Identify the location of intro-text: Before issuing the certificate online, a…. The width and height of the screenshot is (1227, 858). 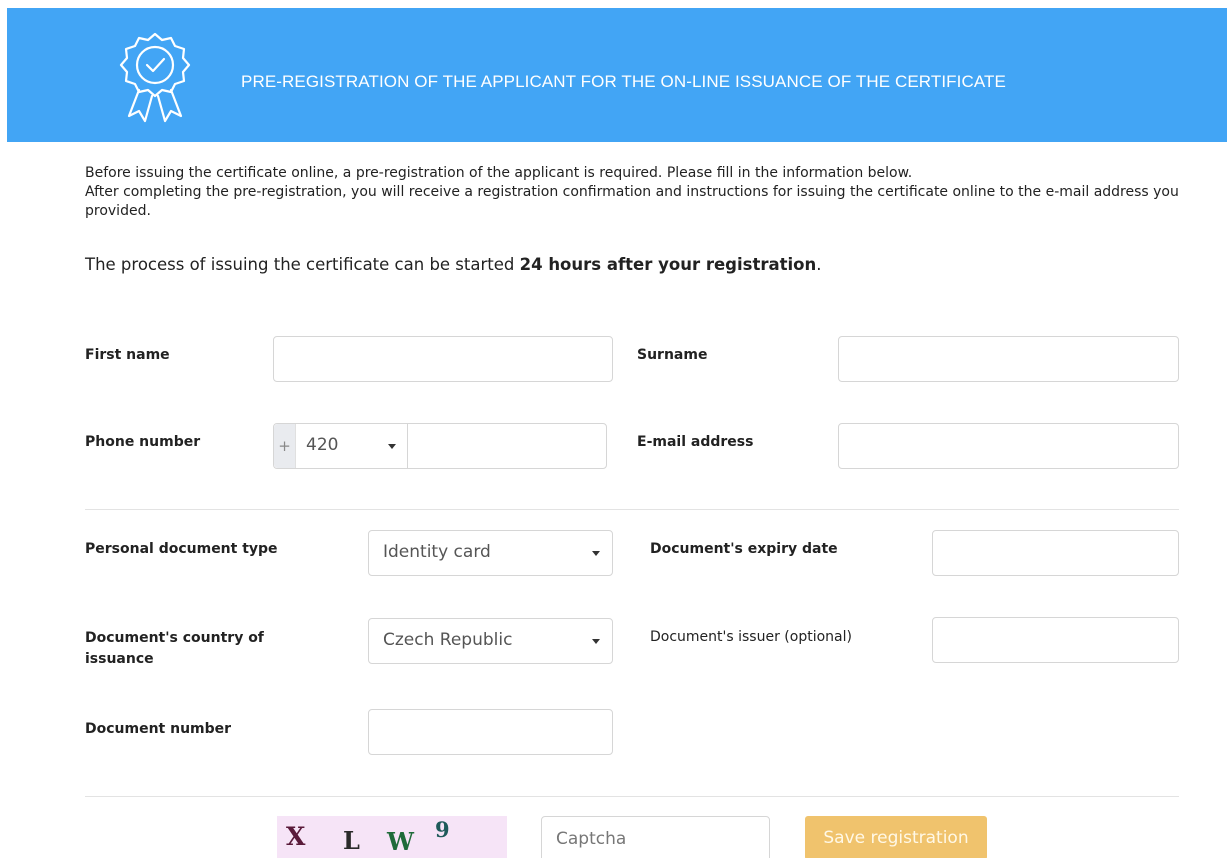
(640, 192).